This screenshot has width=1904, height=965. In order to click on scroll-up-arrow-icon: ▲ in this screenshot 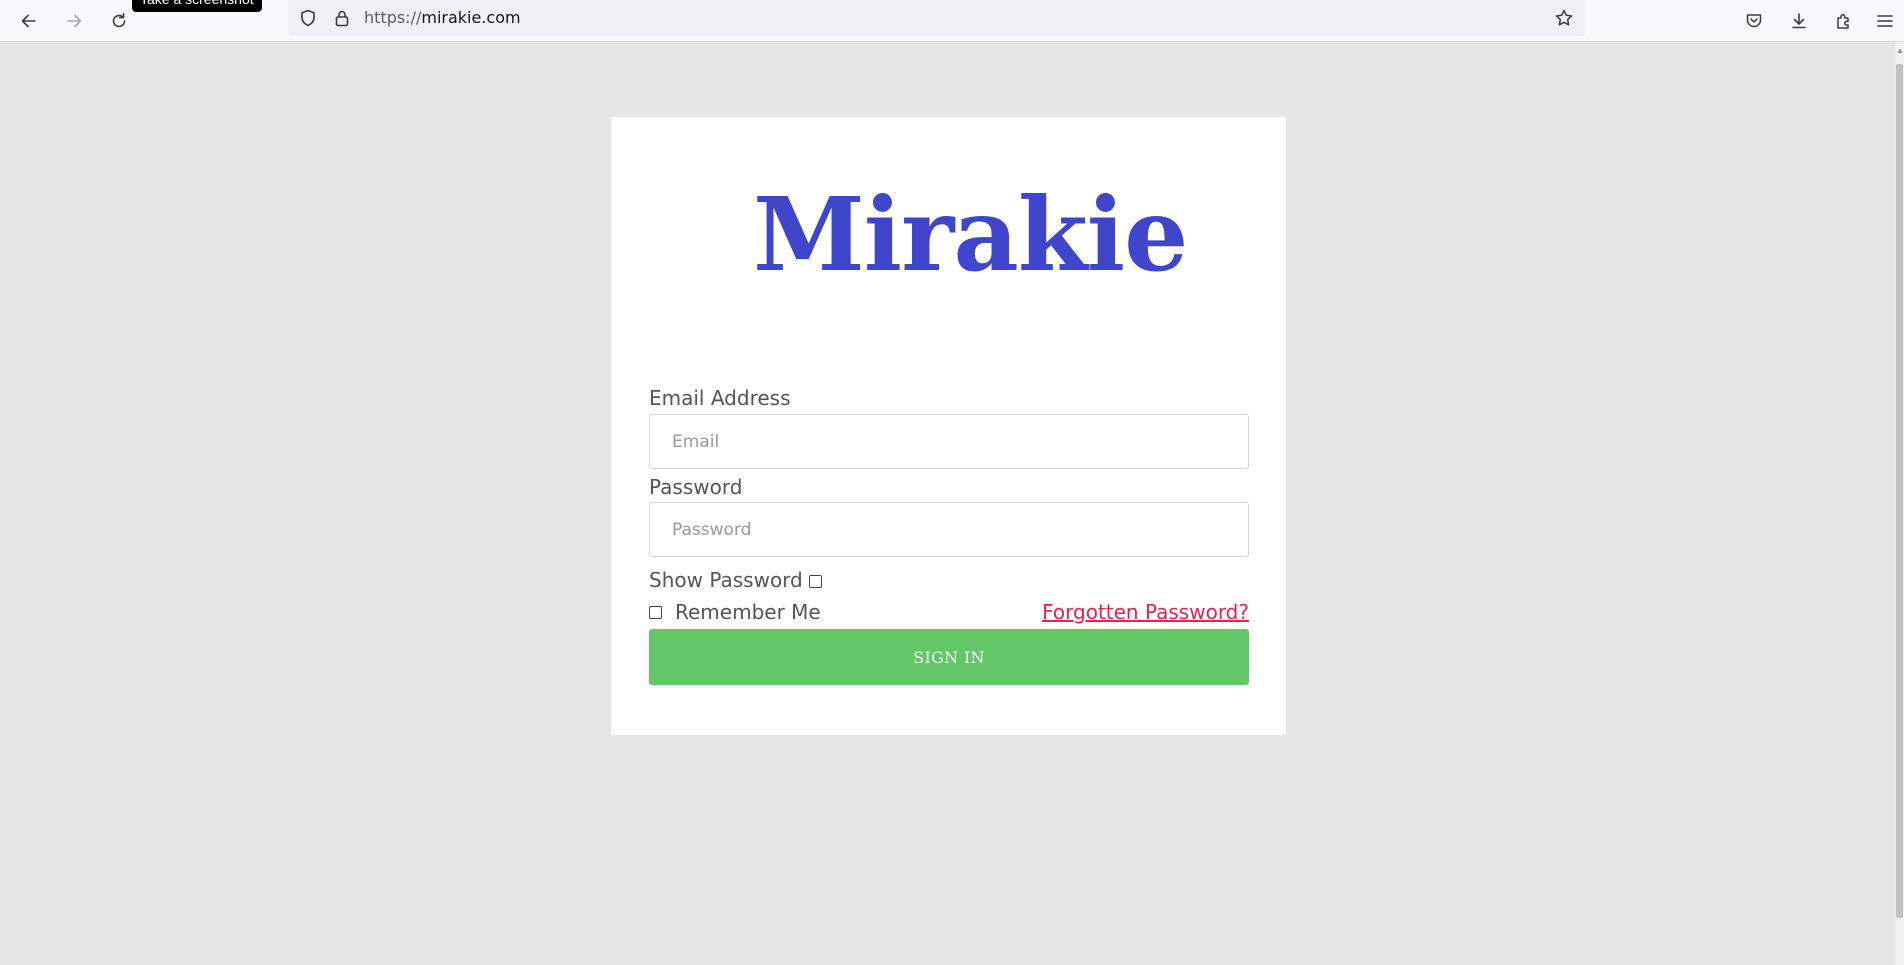, I will do `click(1900, 51)`.